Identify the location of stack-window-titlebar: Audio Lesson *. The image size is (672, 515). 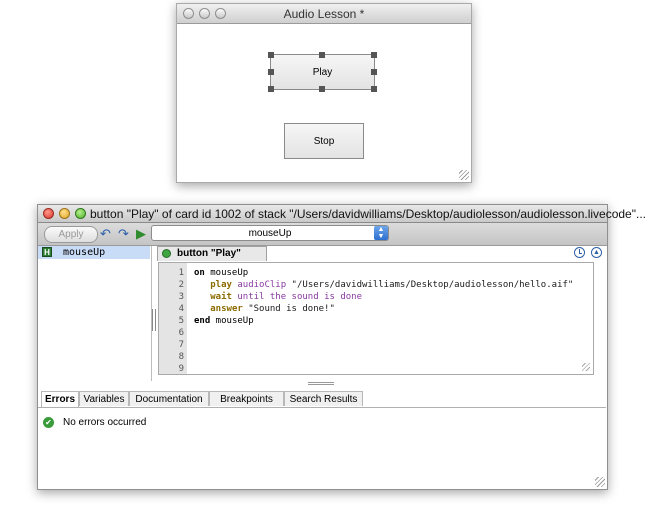
(324, 14).